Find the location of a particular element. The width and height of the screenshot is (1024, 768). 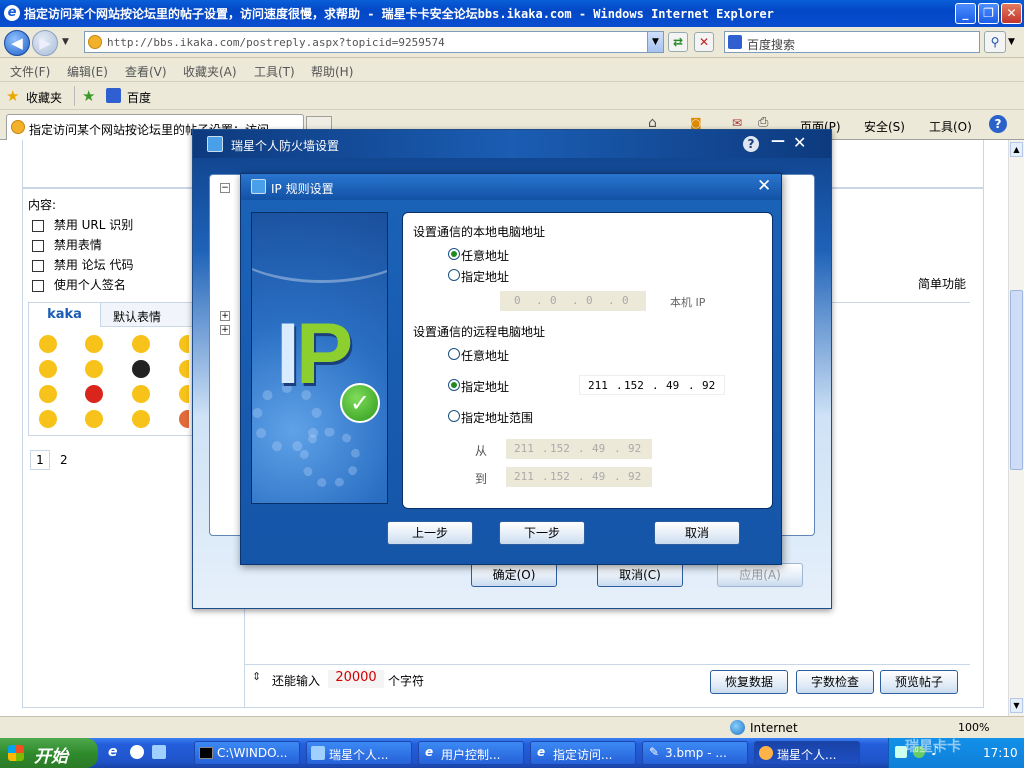

prev-step-button: 上一步 is located at coordinates (430, 533).